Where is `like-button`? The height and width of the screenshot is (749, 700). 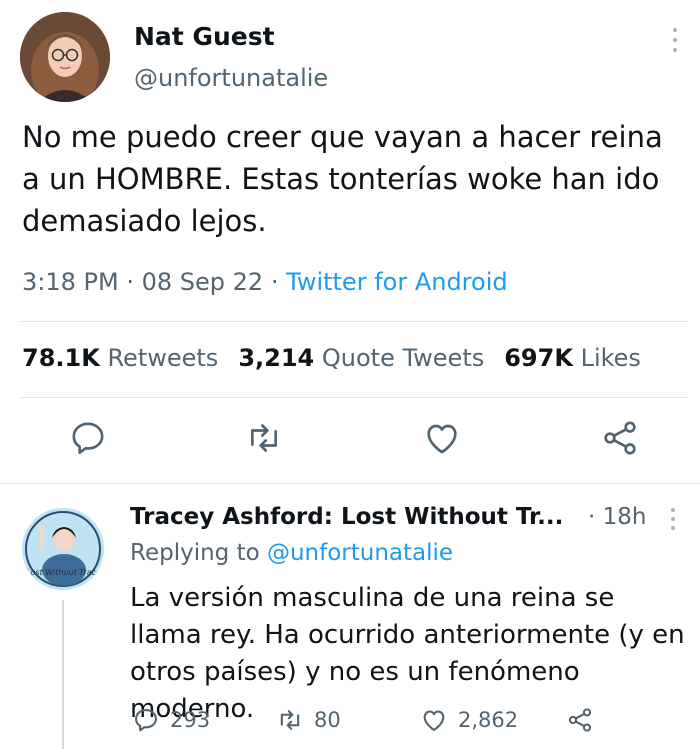 like-button is located at coordinates (442, 438).